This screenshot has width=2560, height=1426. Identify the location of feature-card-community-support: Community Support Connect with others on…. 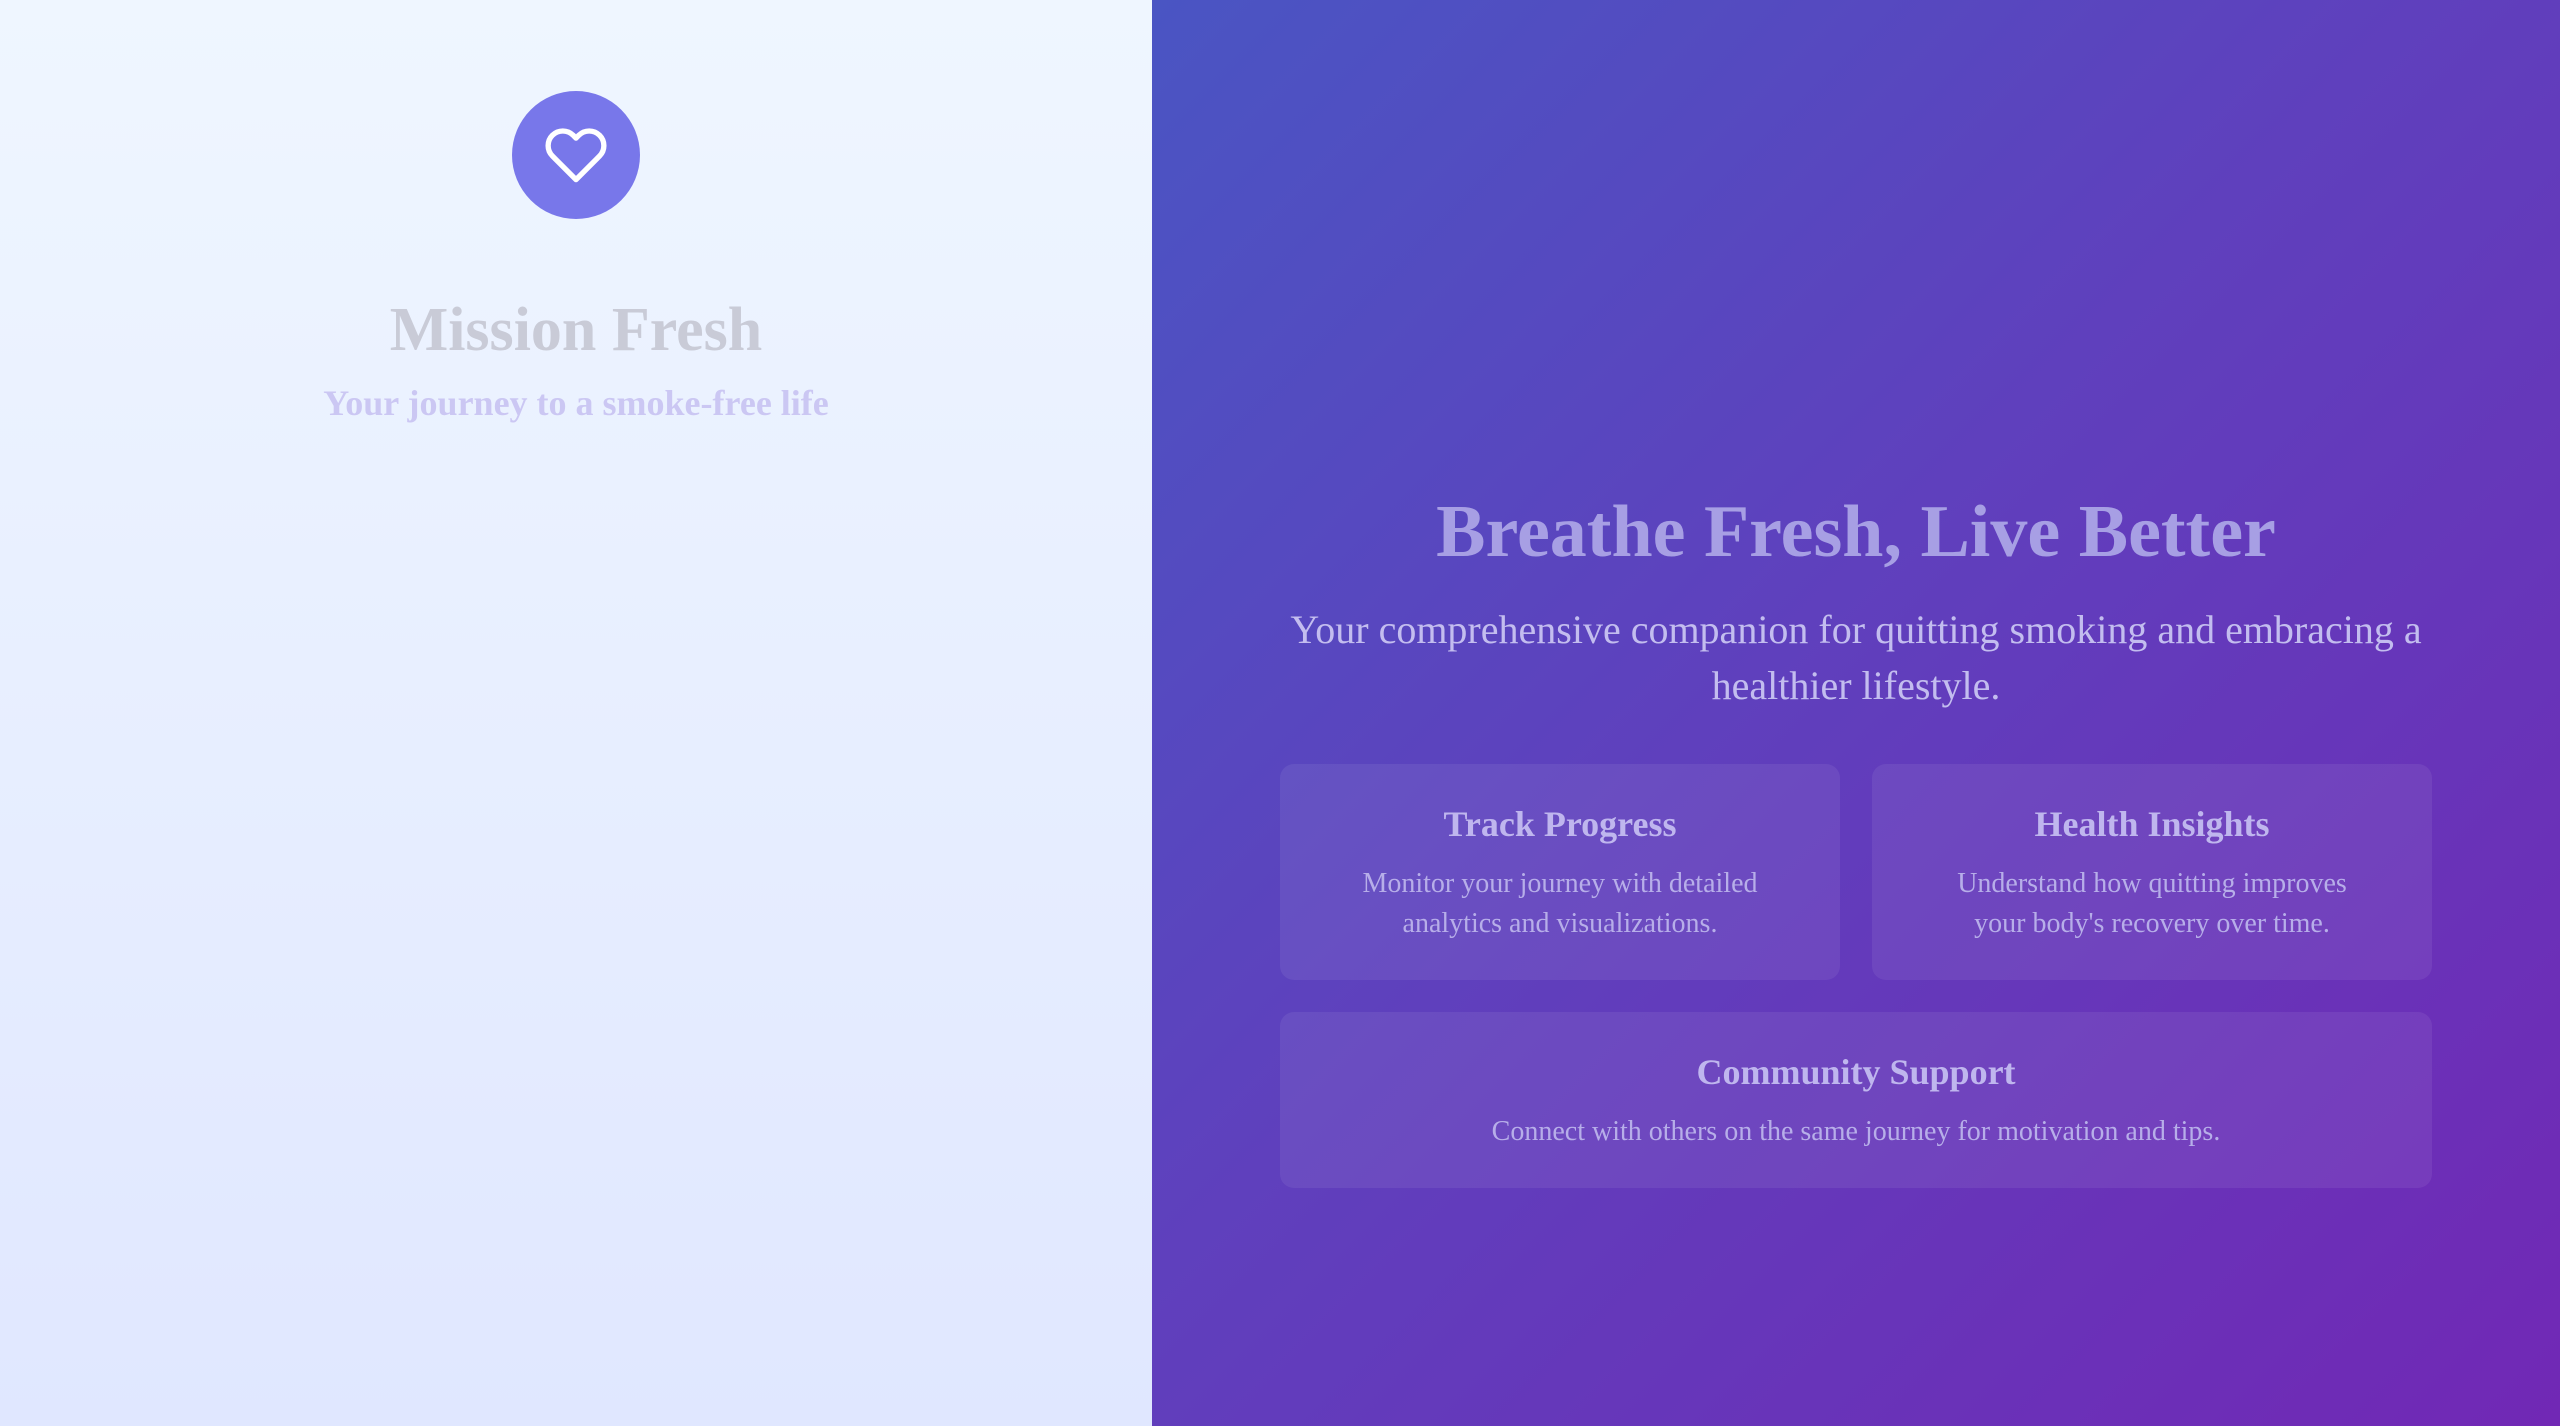
(1856, 1100).